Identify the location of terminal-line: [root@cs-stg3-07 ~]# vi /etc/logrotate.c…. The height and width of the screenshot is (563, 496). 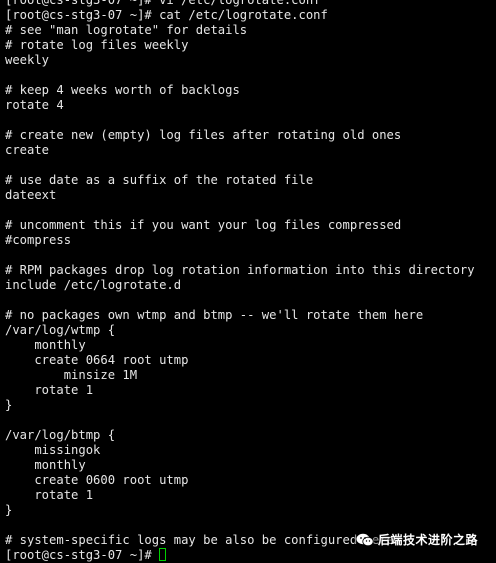
(163, 3).